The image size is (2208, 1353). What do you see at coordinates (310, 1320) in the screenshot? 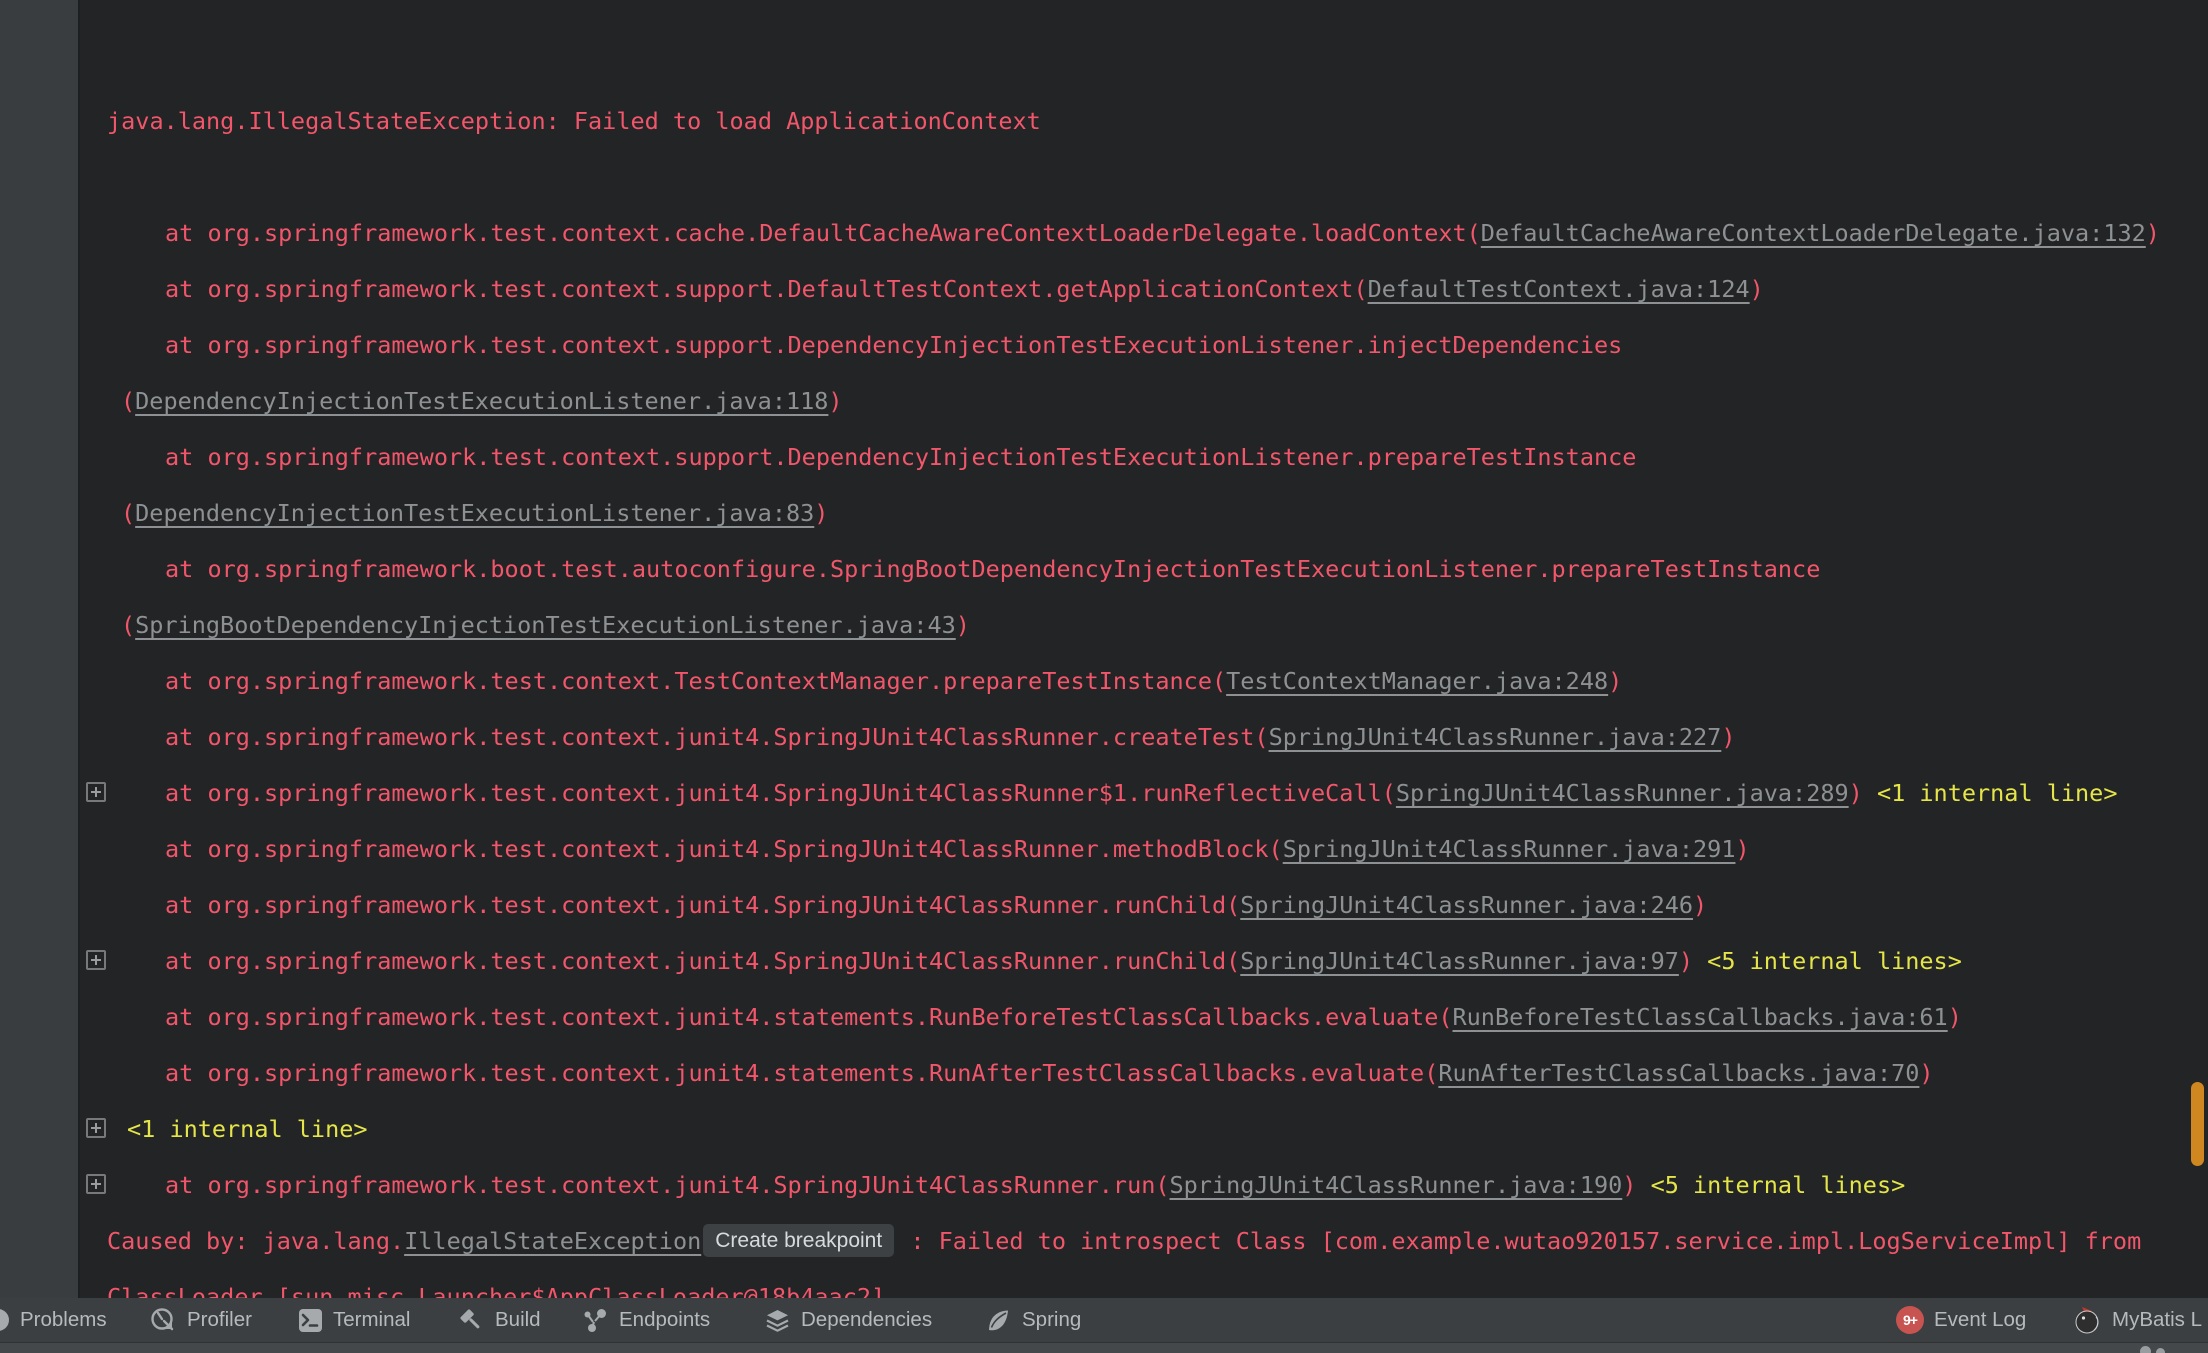
I see `terminal-icon` at bounding box center [310, 1320].